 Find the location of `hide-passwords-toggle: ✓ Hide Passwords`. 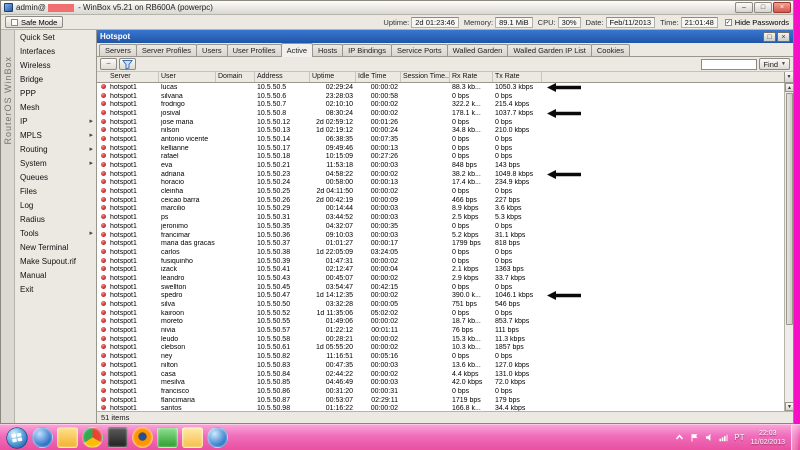

hide-passwords-toggle: ✓ Hide Passwords is located at coordinates (756, 22).